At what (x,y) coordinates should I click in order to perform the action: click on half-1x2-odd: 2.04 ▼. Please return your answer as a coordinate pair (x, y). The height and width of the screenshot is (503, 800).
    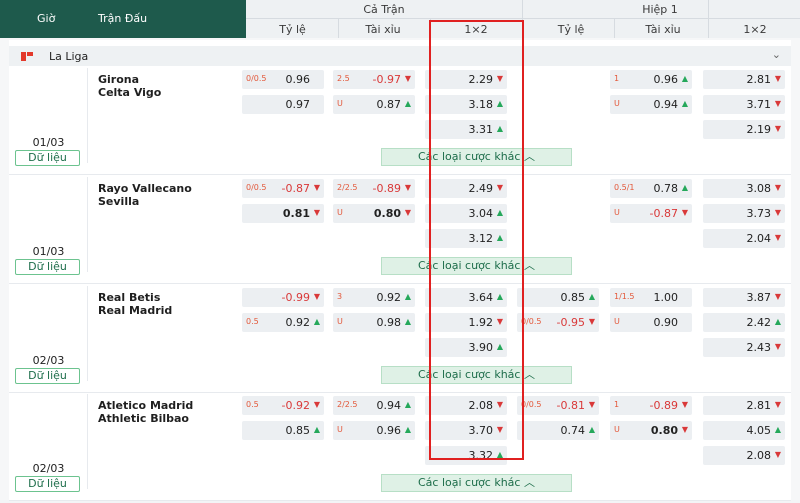
    Looking at the image, I should click on (744, 238).